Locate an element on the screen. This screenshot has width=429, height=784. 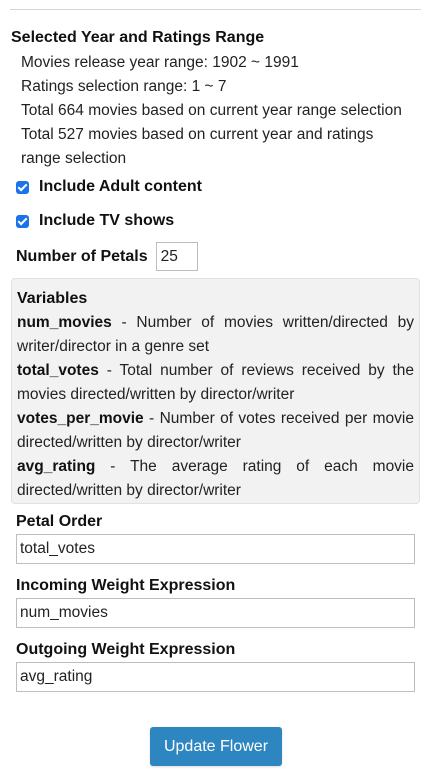
petals-input is located at coordinates (176, 256).